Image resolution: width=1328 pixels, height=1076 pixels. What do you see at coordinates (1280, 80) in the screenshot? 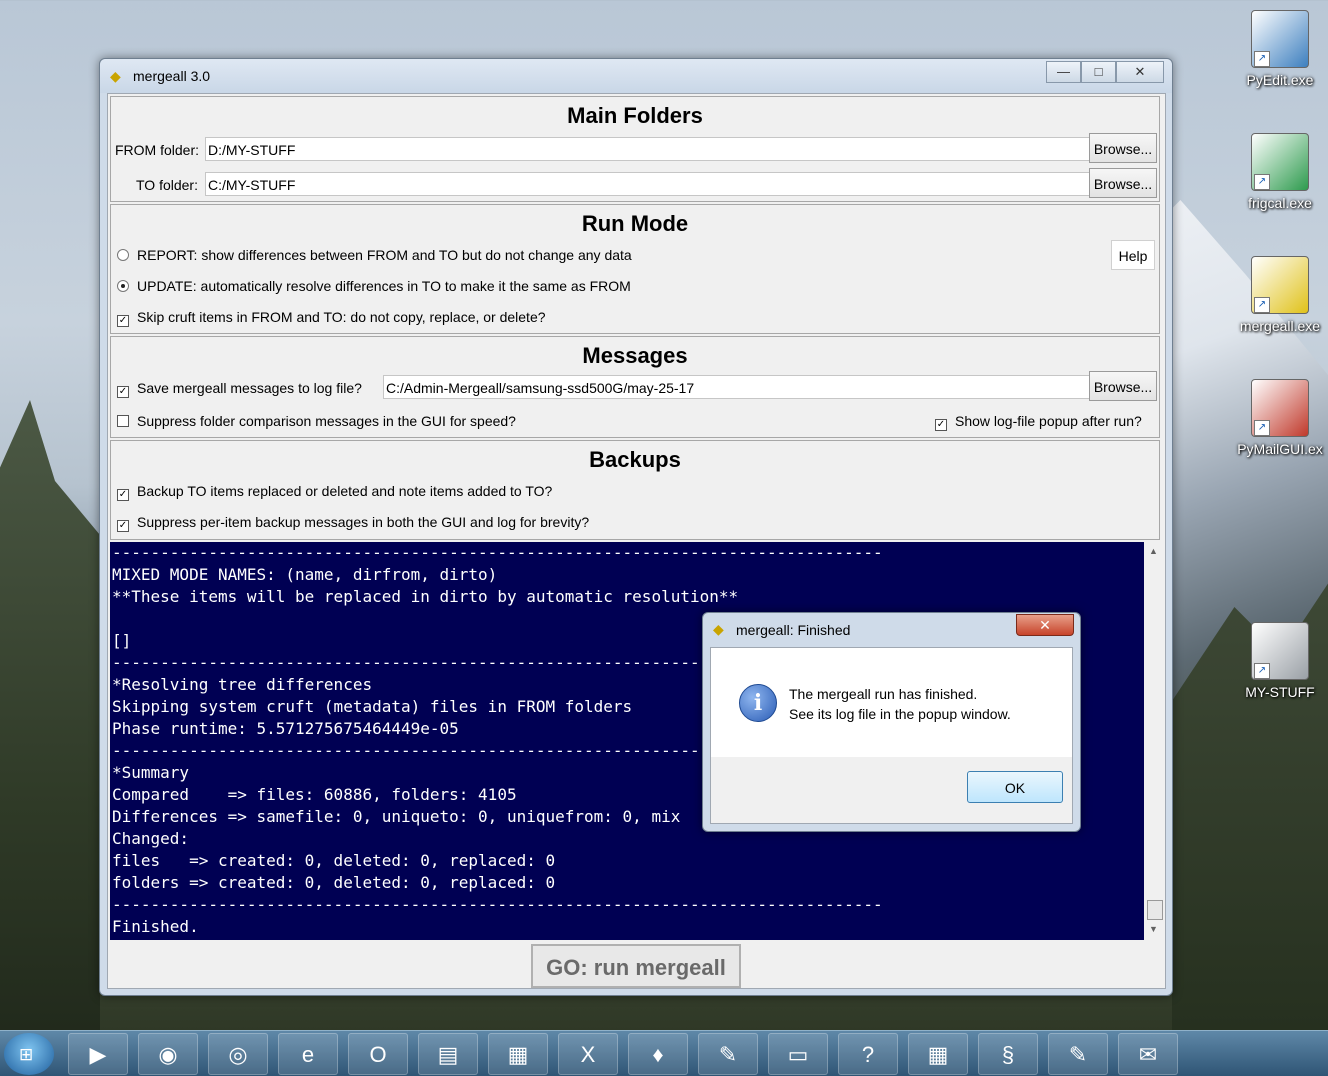
I see `desktop-icon-label: PyEdit.exe` at bounding box center [1280, 80].